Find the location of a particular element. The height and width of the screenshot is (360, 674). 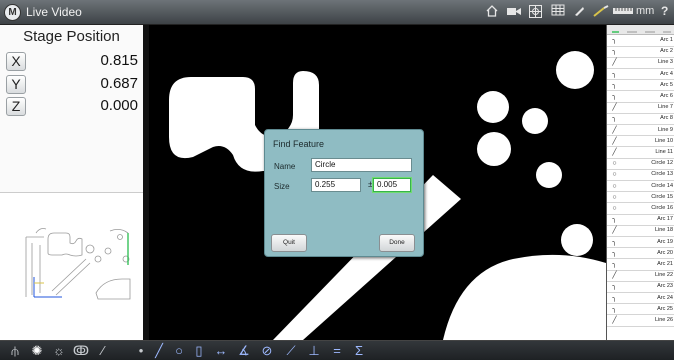

feature-list-item: ╮ Arc 5 is located at coordinates (640, 86).